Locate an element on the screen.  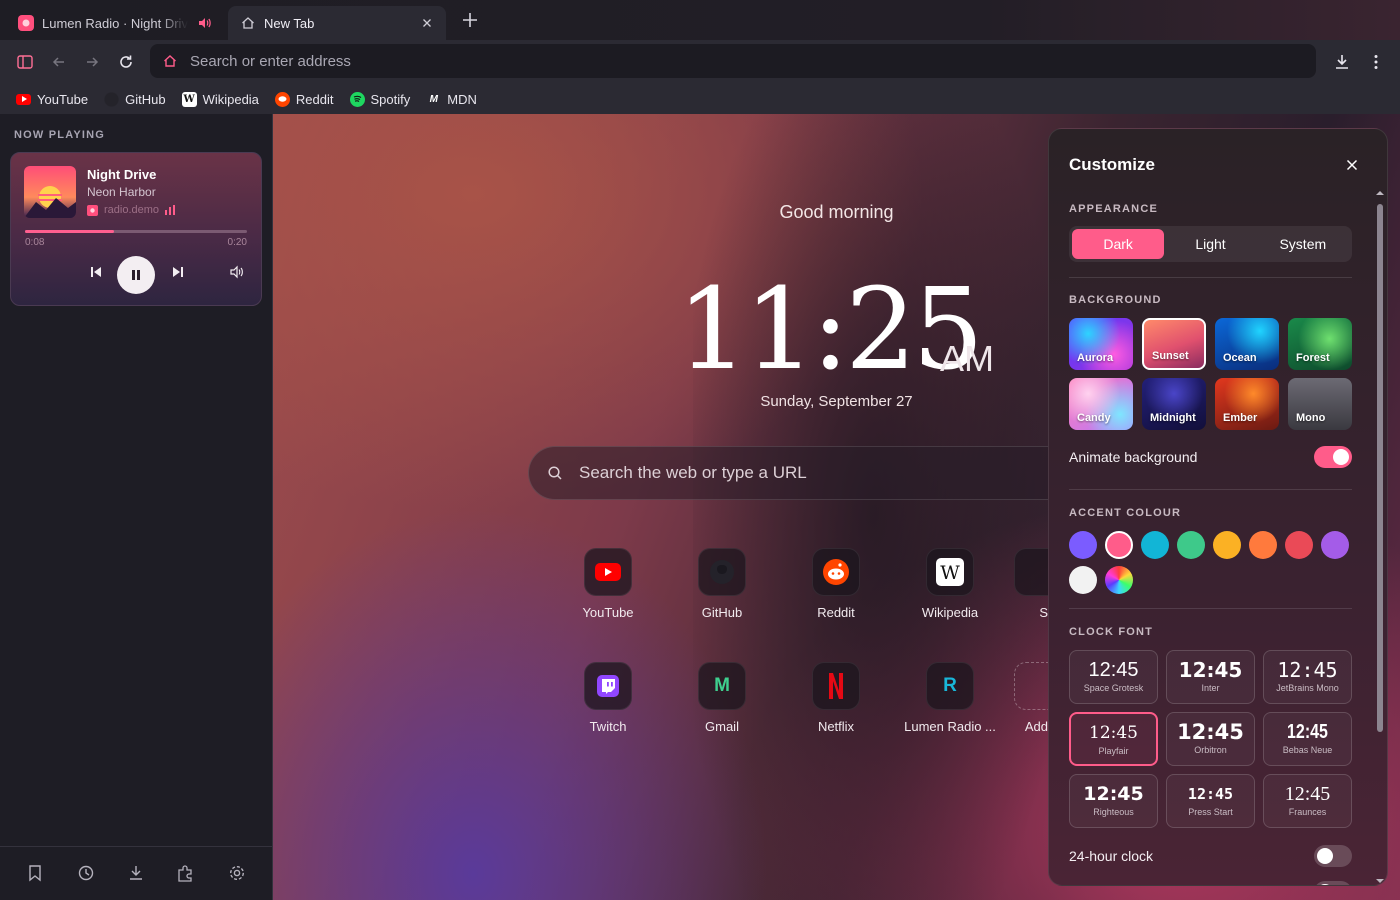
mode-light-button: Light is located at coordinates (1210, 244).